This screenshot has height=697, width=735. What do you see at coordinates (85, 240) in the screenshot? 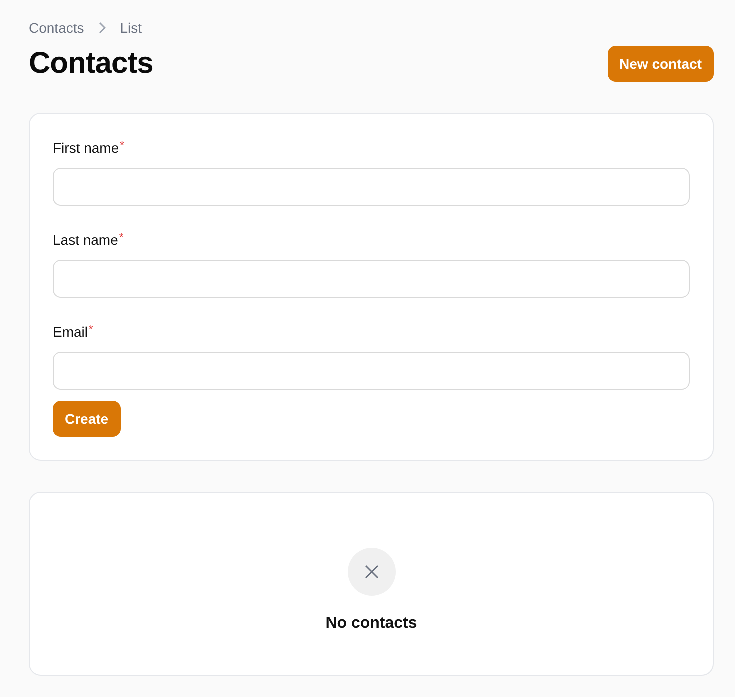
I see `field-label: Last name` at bounding box center [85, 240].